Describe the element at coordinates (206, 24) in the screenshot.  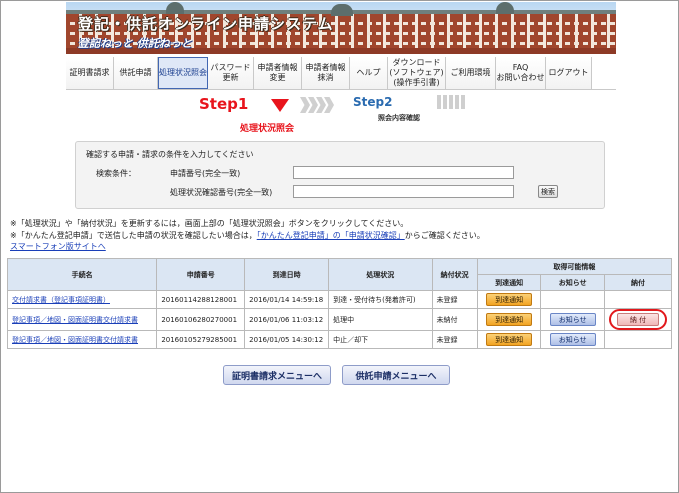
I see `site-title: 登記・供託オンライン申請システム` at that location.